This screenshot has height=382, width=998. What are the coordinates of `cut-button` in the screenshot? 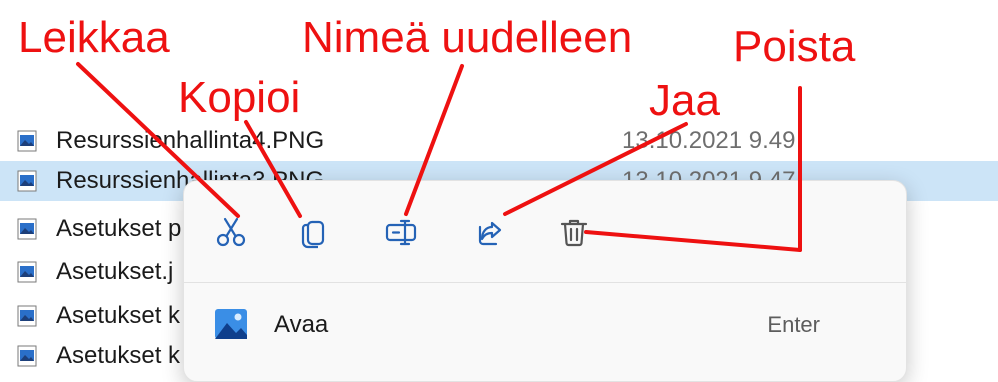 It's located at (231, 232).